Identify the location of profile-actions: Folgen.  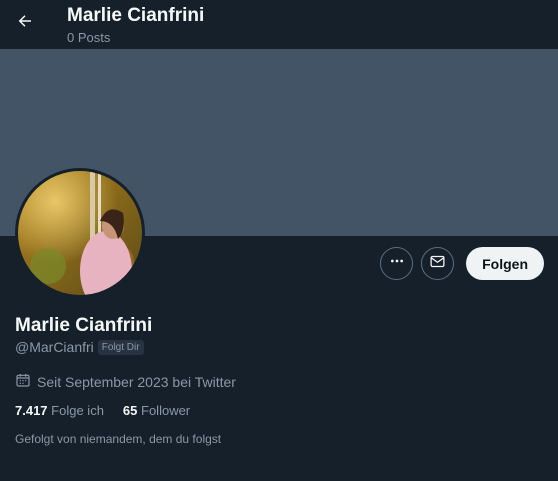
(462, 263).